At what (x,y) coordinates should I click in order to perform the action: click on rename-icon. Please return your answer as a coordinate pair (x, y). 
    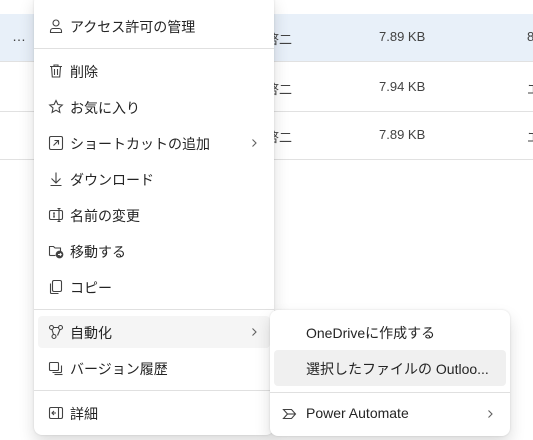
    Looking at the image, I should click on (56, 215).